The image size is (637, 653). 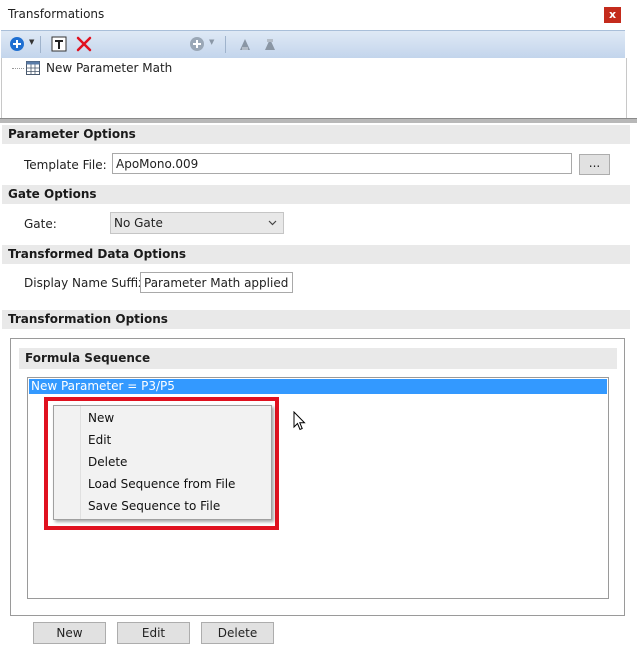 What do you see at coordinates (40, 224) in the screenshot?
I see `gate-label: Gate:` at bounding box center [40, 224].